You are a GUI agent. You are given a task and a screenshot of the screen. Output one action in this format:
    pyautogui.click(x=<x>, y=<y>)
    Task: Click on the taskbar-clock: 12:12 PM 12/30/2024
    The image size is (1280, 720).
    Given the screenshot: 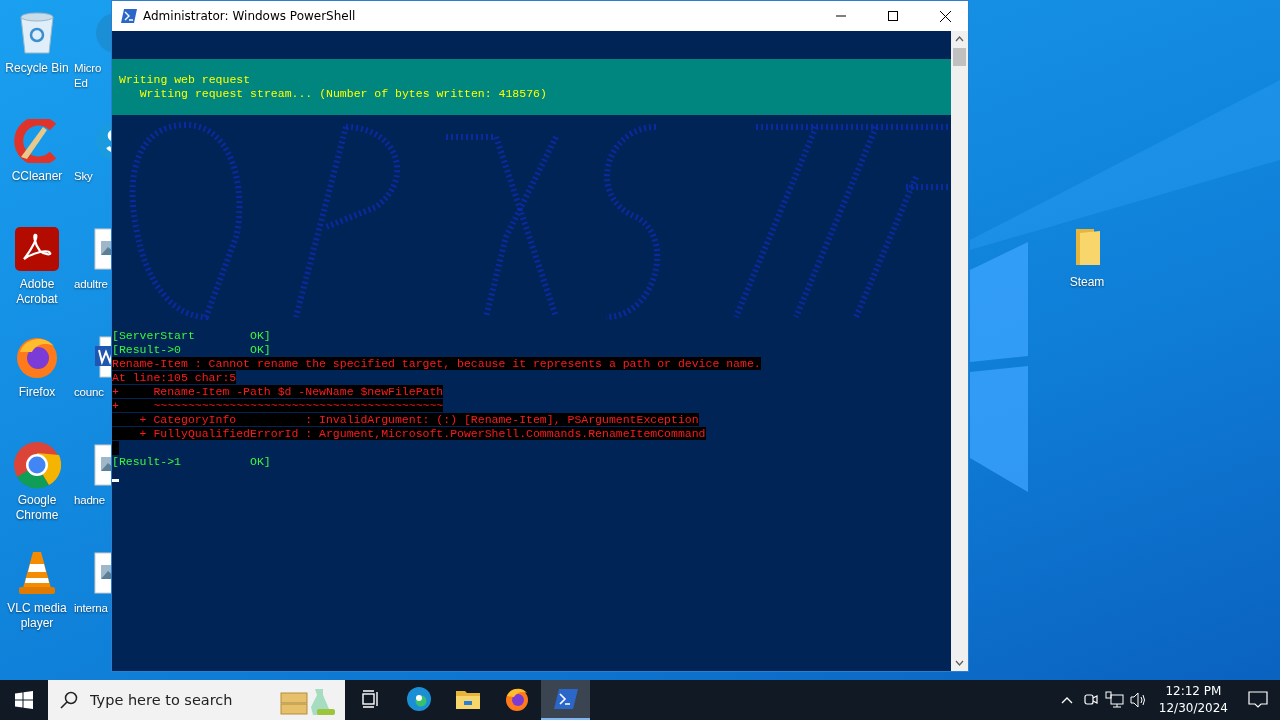 What is the action you would take?
    pyautogui.click(x=1193, y=700)
    